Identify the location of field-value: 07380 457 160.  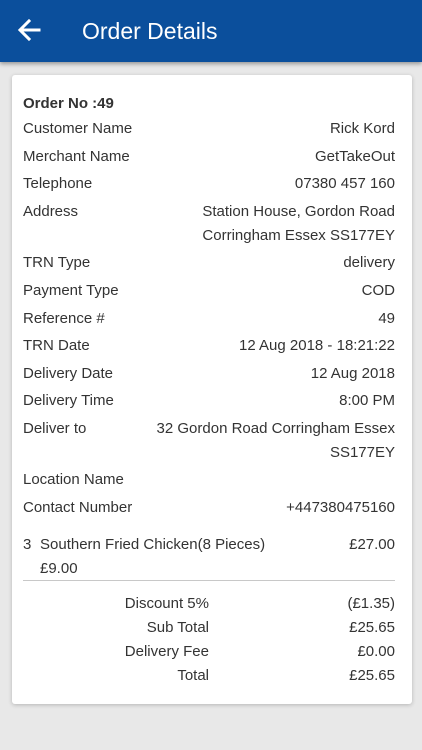
(344, 183).